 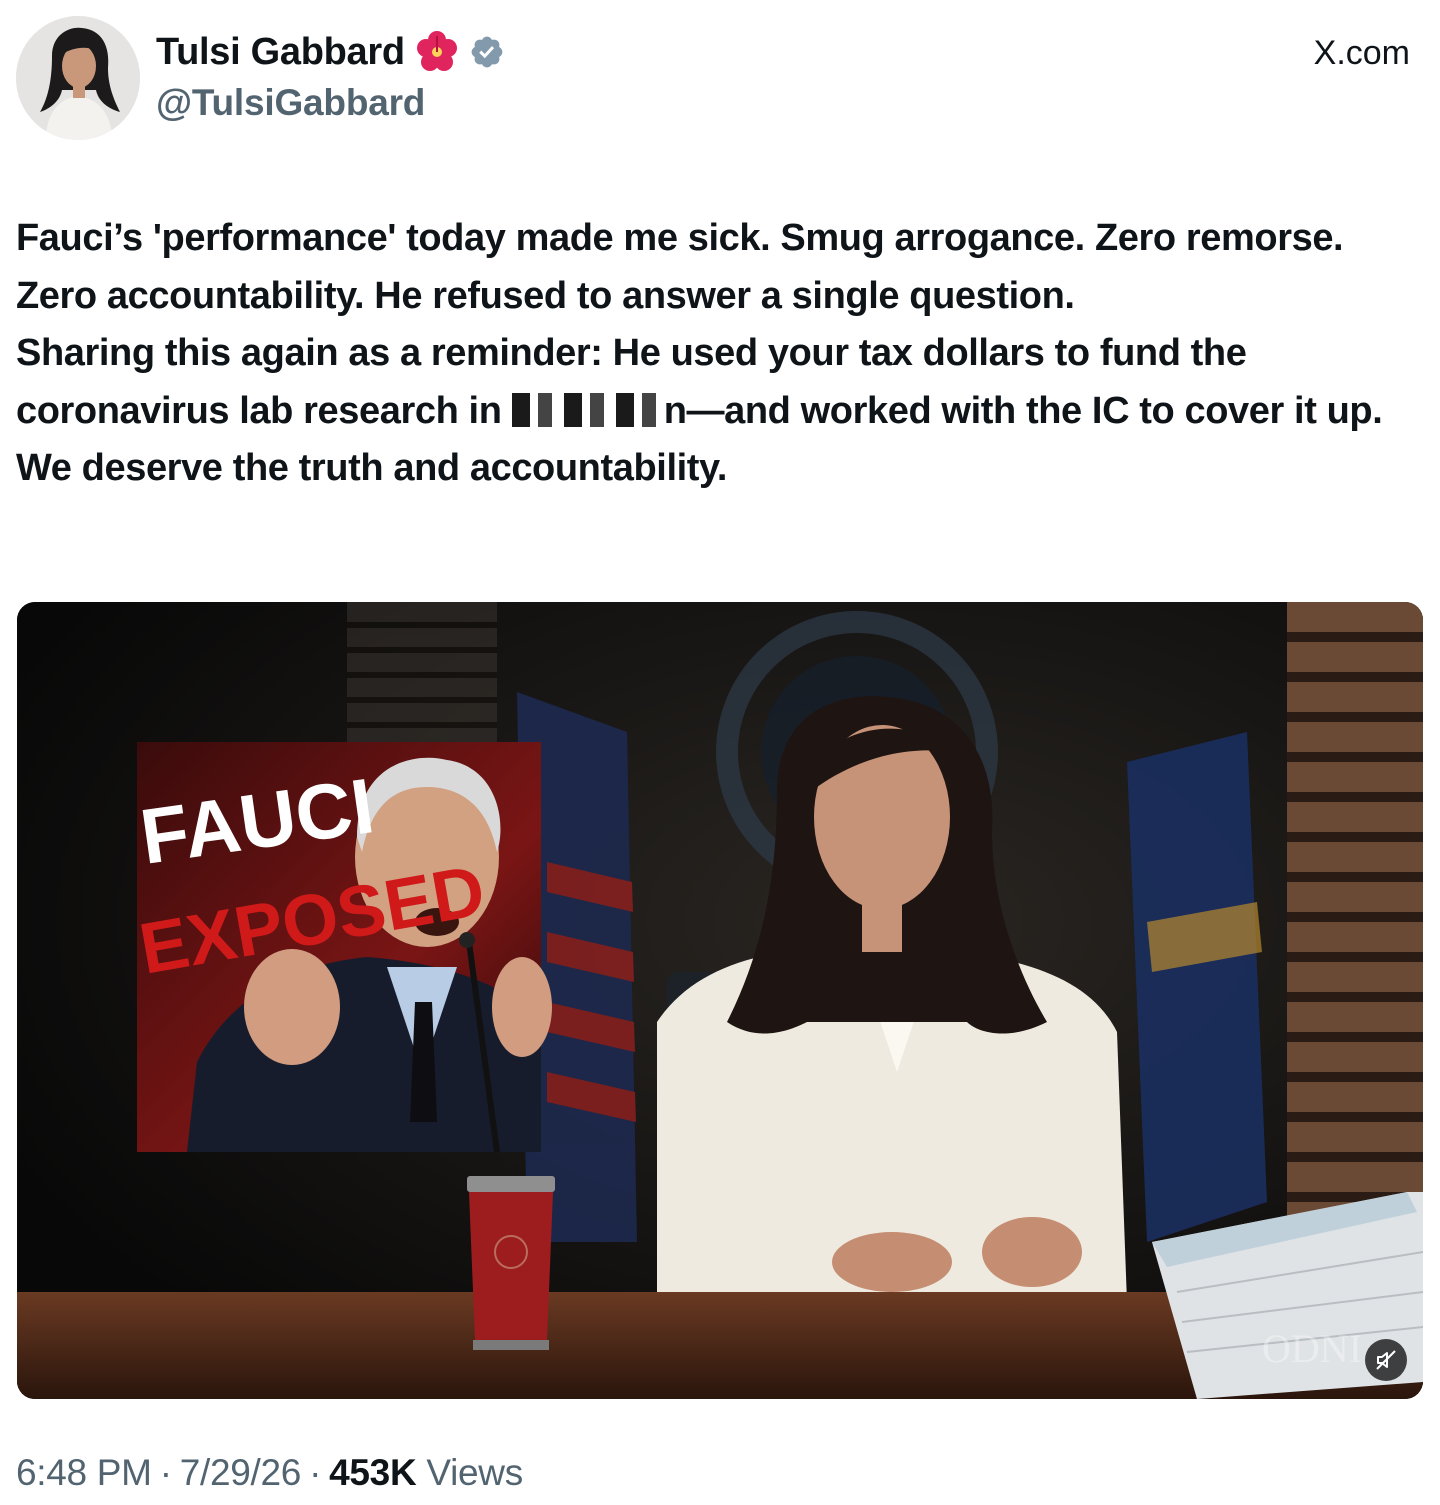 What do you see at coordinates (487, 52) in the screenshot?
I see `verified-badge-icon` at bounding box center [487, 52].